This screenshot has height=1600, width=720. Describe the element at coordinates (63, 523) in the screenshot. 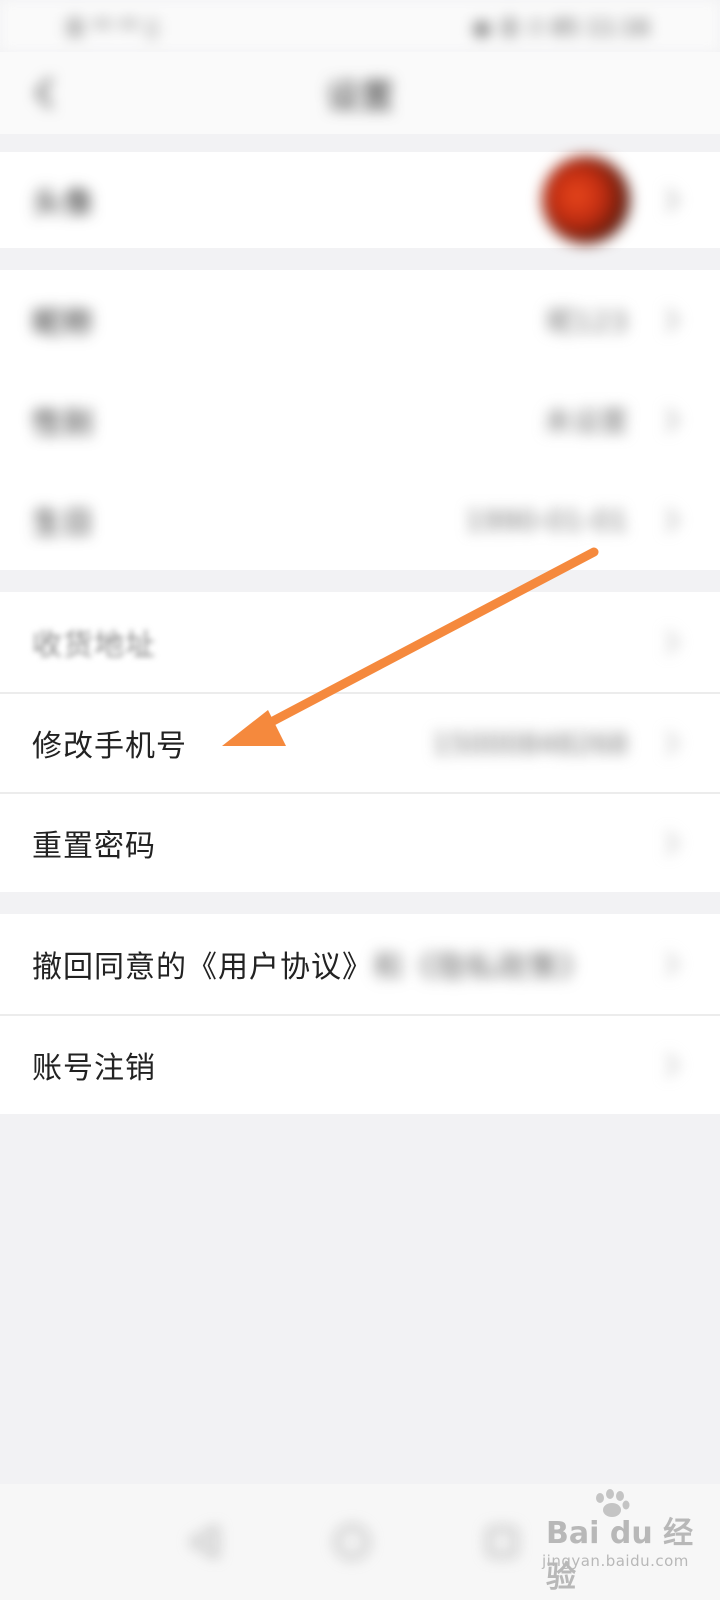

I see `birthday-label: 生日` at that location.